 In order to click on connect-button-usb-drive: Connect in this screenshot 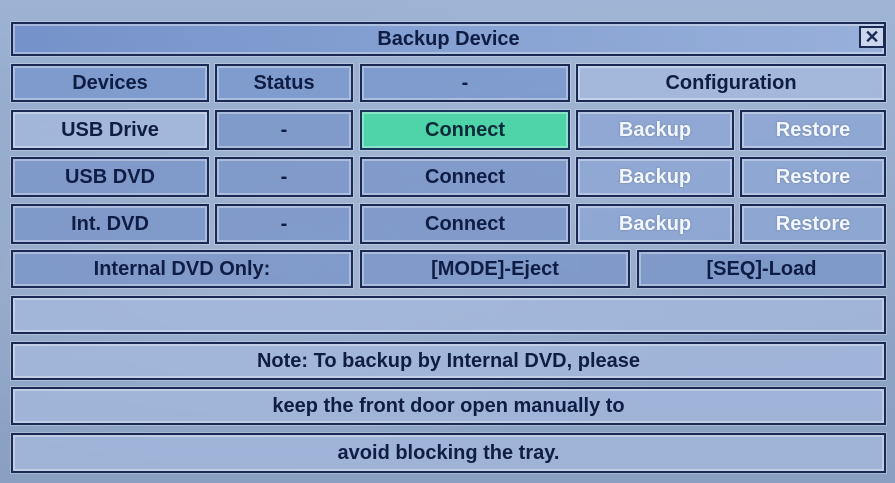, I will do `click(465, 130)`.